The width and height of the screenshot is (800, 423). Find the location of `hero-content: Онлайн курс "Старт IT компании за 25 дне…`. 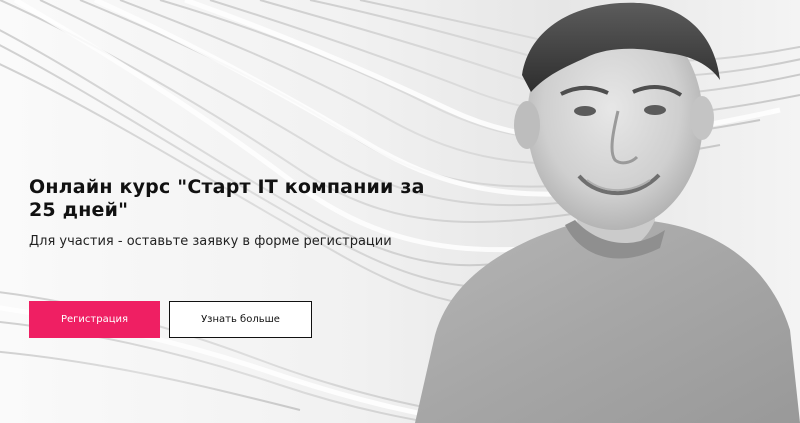

hero-content: Онлайн курс "Старт IT компании за 25 дне… is located at coordinates (229, 213).